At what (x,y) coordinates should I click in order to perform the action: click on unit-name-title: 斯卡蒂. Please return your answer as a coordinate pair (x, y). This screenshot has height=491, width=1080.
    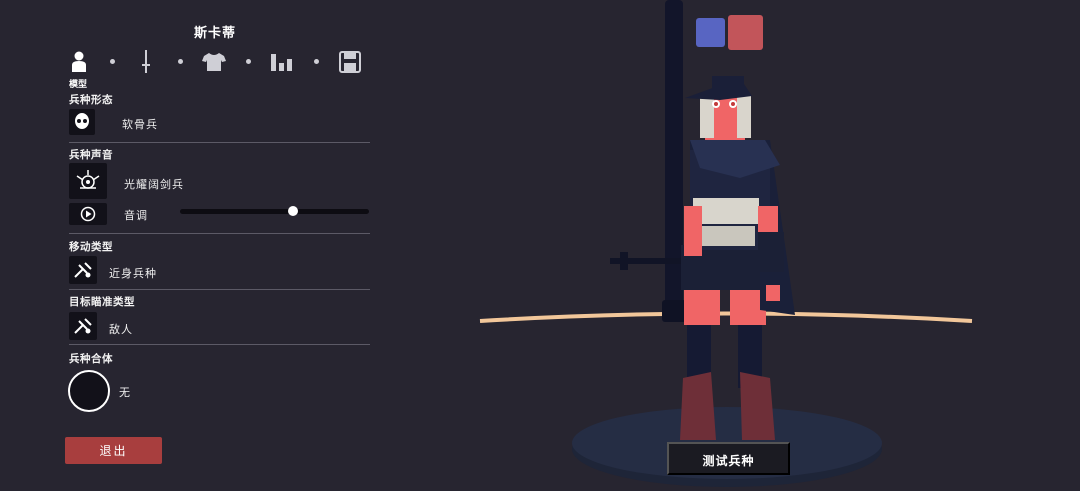
    Looking at the image, I should click on (214, 33).